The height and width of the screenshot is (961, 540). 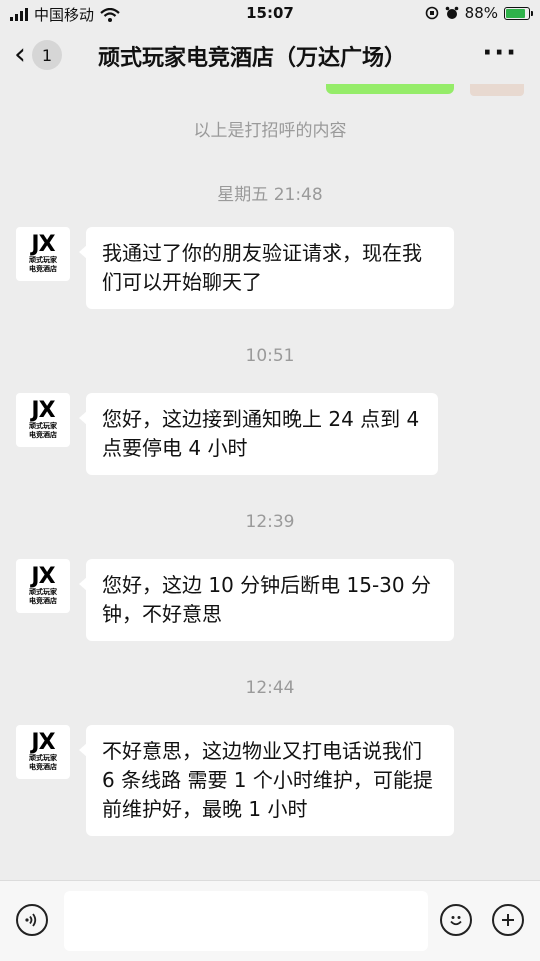 What do you see at coordinates (390, 89) in the screenshot?
I see `previous-own-message` at bounding box center [390, 89].